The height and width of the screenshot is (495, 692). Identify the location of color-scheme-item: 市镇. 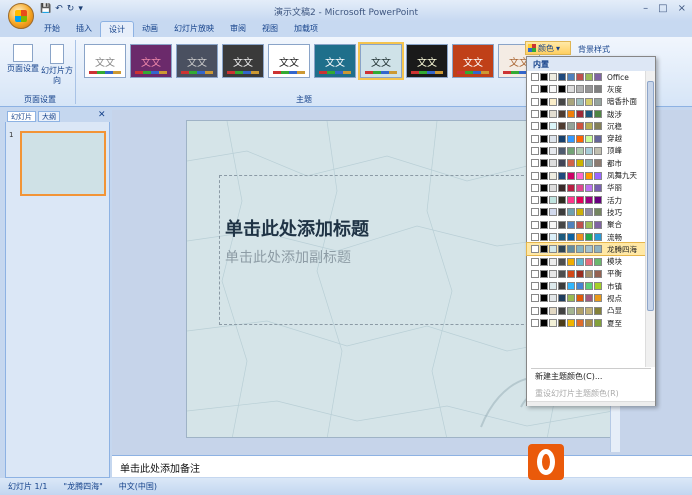
(586, 286).